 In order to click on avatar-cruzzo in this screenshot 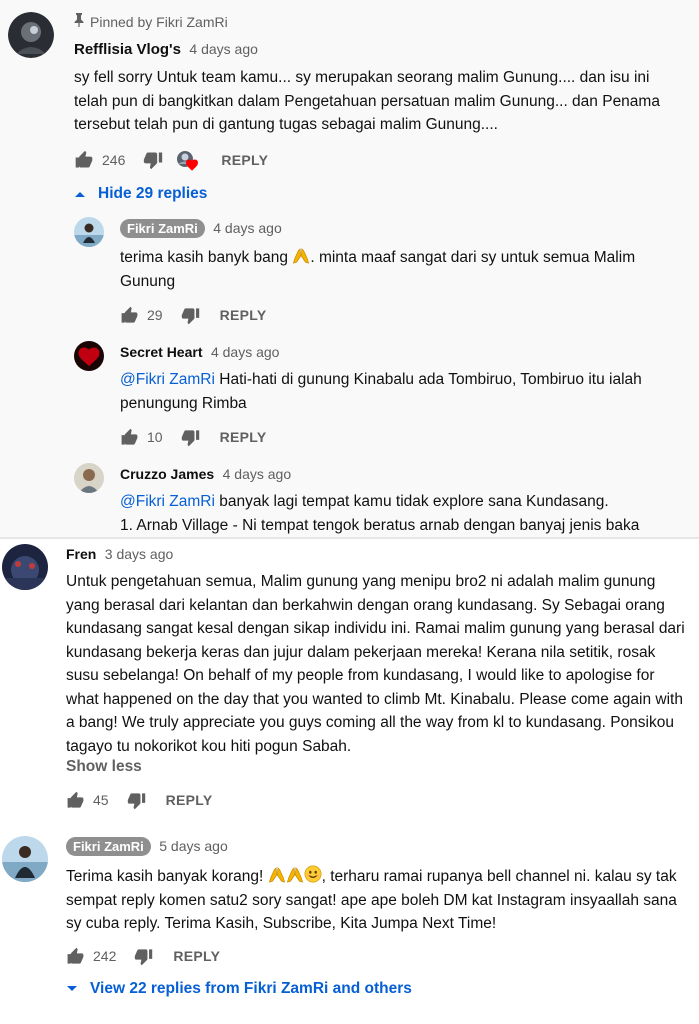, I will do `click(89, 478)`.